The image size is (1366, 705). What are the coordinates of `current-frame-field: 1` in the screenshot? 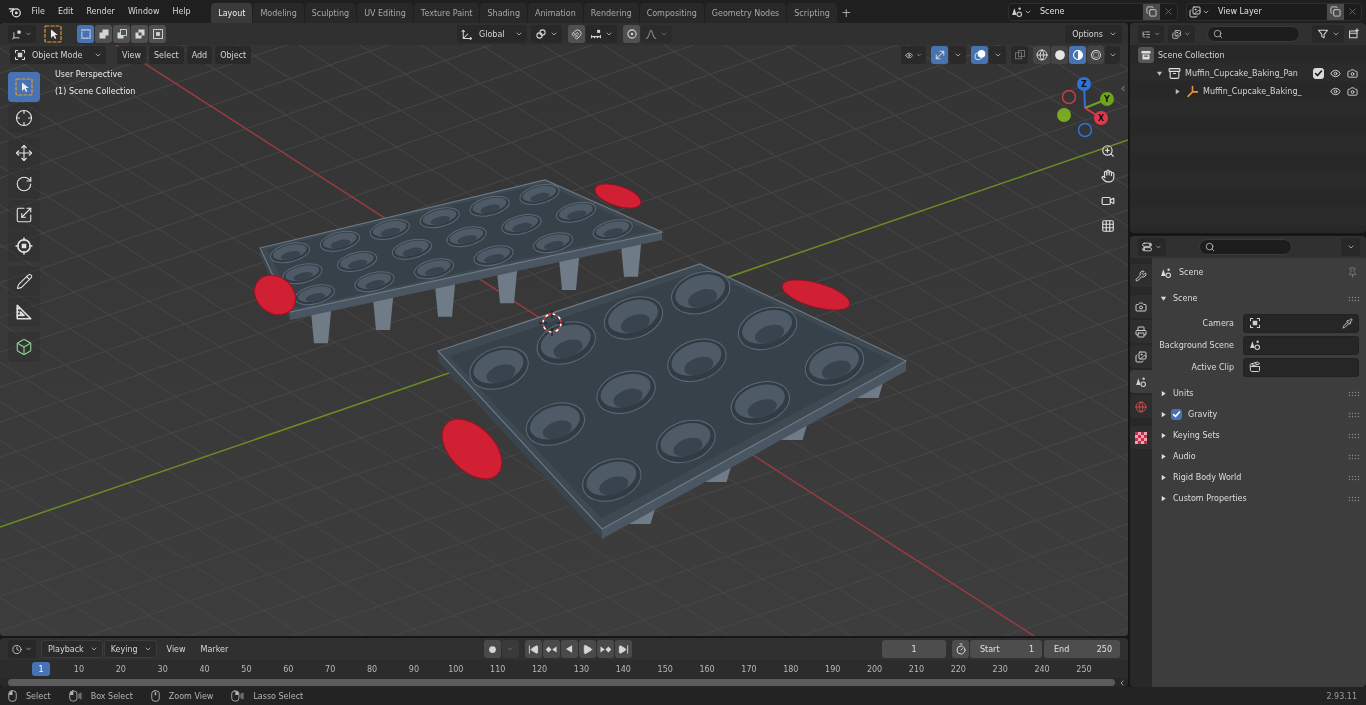 It's located at (914, 649).